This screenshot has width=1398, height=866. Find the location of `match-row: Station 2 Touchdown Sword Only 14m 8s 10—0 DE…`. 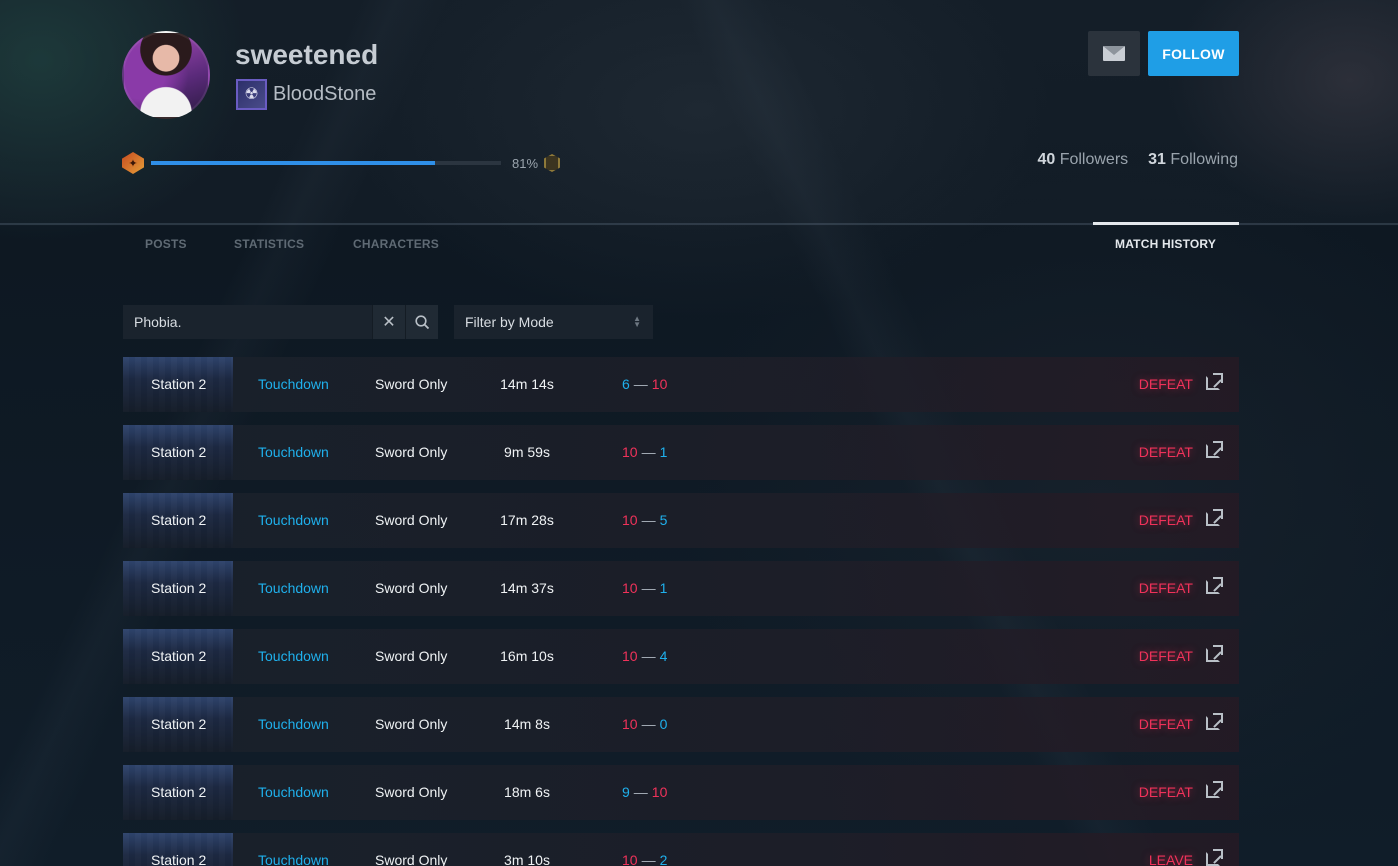

match-row: Station 2 Touchdown Sword Only 14m 8s 10—0 DE… is located at coordinates (681, 724).